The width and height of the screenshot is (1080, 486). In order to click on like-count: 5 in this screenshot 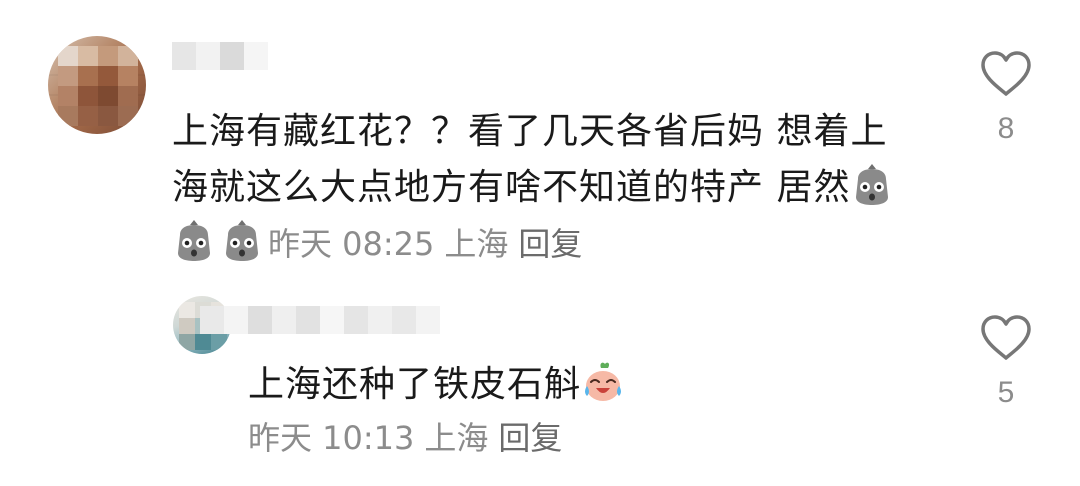, I will do `click(1006, 392)`.